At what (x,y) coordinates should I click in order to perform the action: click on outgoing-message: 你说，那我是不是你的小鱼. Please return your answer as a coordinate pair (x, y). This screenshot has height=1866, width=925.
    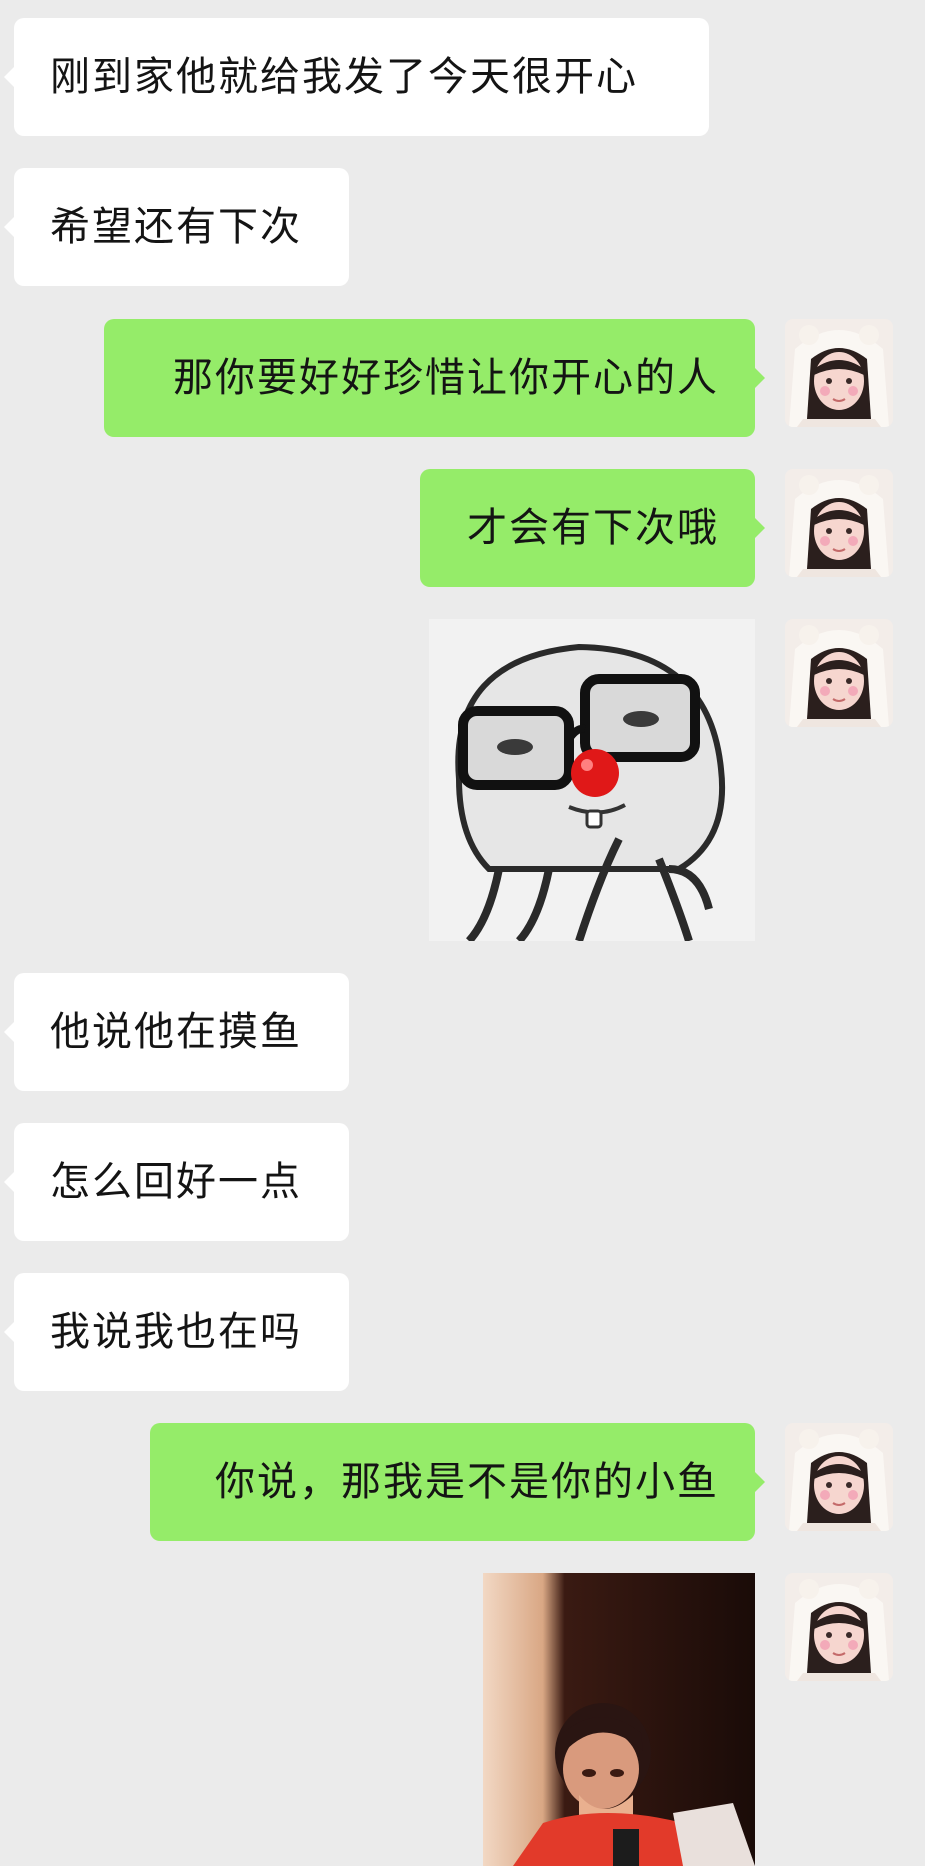
    Looking at the image, I should click on (457, 1482).